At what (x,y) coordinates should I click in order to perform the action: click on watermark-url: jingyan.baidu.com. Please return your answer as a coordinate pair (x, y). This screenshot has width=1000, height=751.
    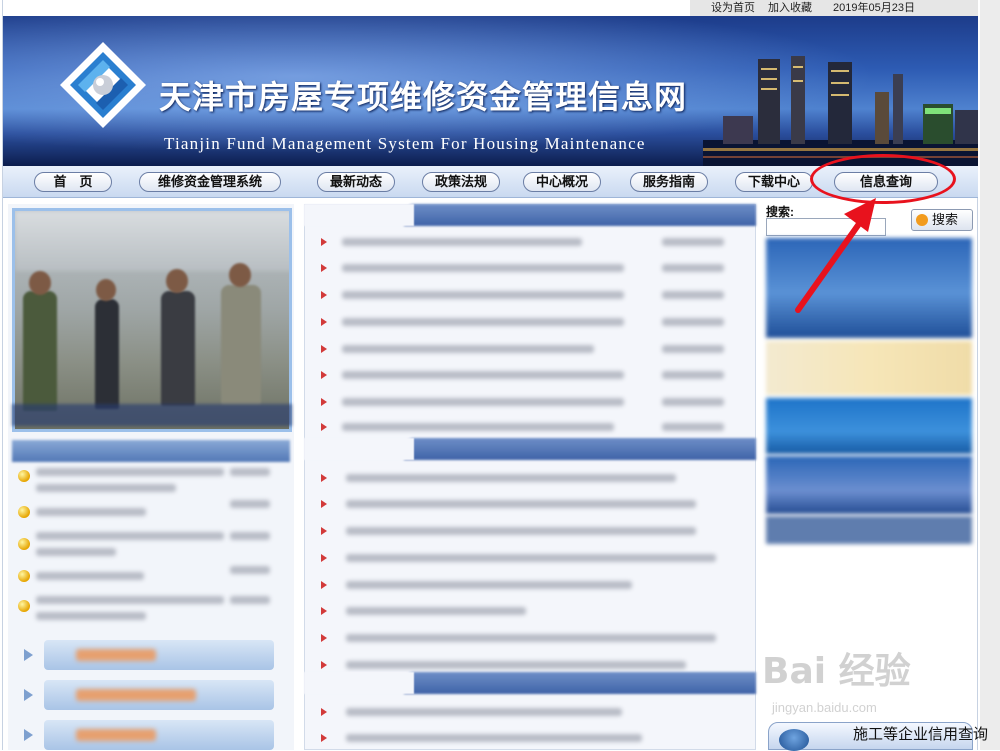
    Looking at the image, I should click on (824, 707).